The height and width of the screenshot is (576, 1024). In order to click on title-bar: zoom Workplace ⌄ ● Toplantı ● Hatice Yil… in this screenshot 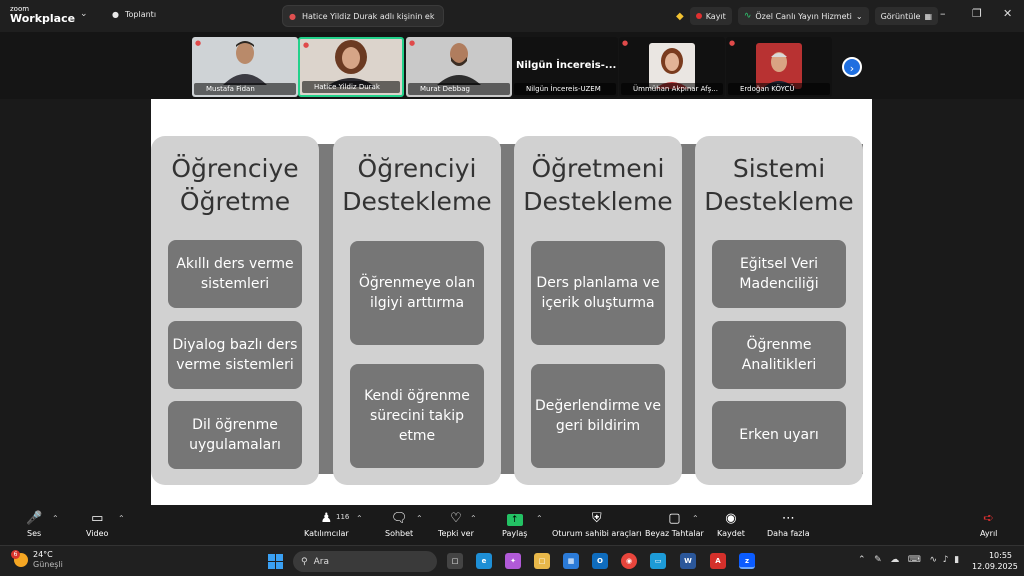, I will do `click(512, 16)`.